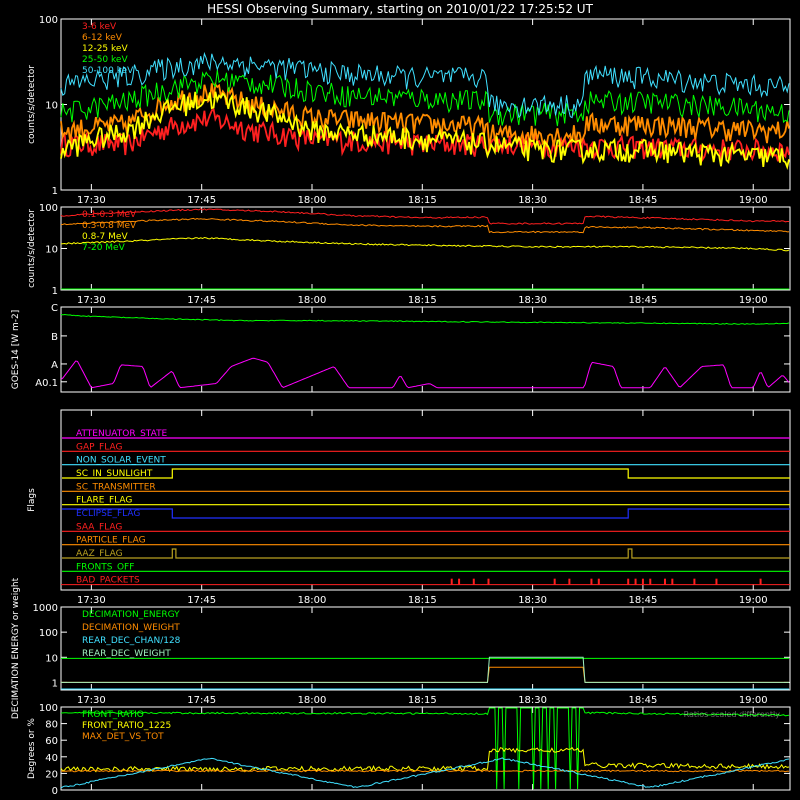 This screenshot has width=800, height=800. I want to click on legend-entry: 6-12 keV, so click(102, 38).